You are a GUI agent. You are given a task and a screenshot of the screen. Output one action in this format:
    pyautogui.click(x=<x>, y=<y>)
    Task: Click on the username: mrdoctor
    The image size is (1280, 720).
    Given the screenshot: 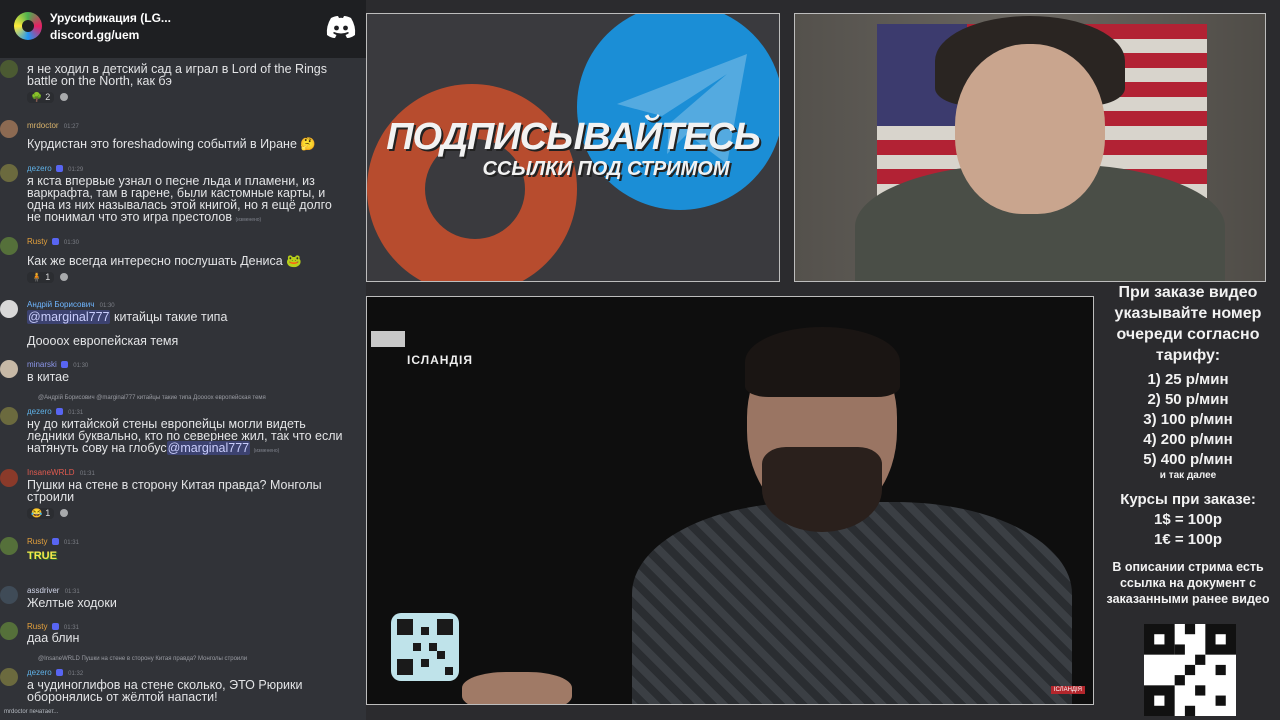 What is the action you would take?
    pyautogui.click(x=43, y=125)
    